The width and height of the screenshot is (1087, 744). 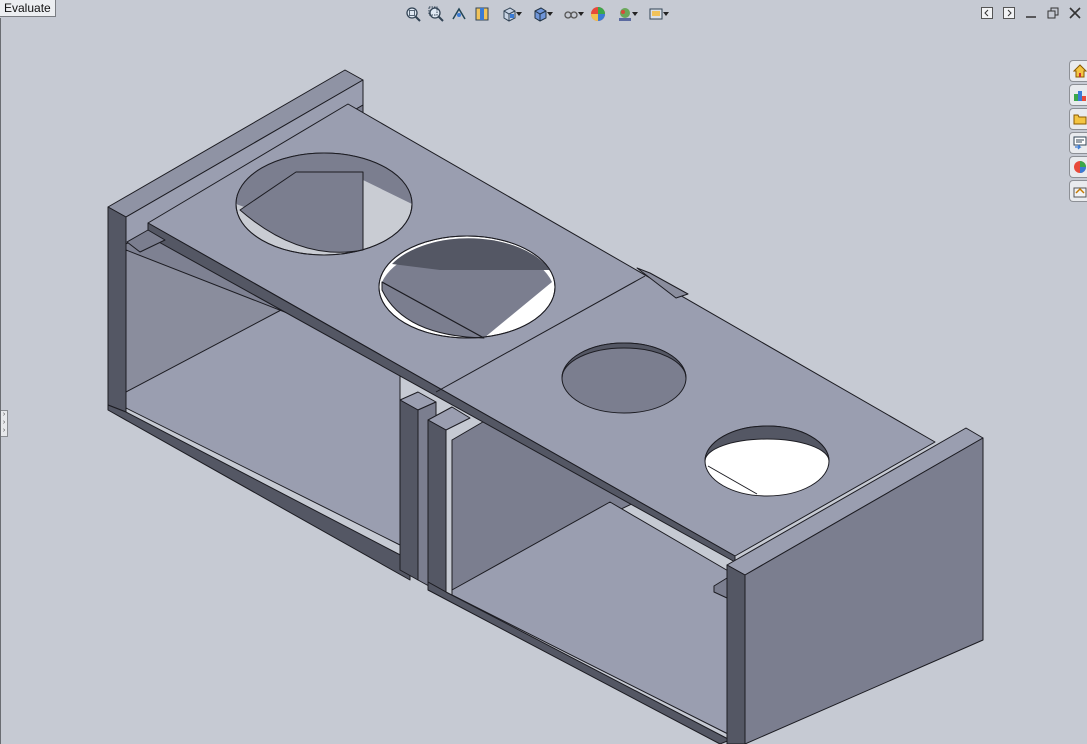 I want to click on task-pane-tabs, so click(x=1078, y=131).